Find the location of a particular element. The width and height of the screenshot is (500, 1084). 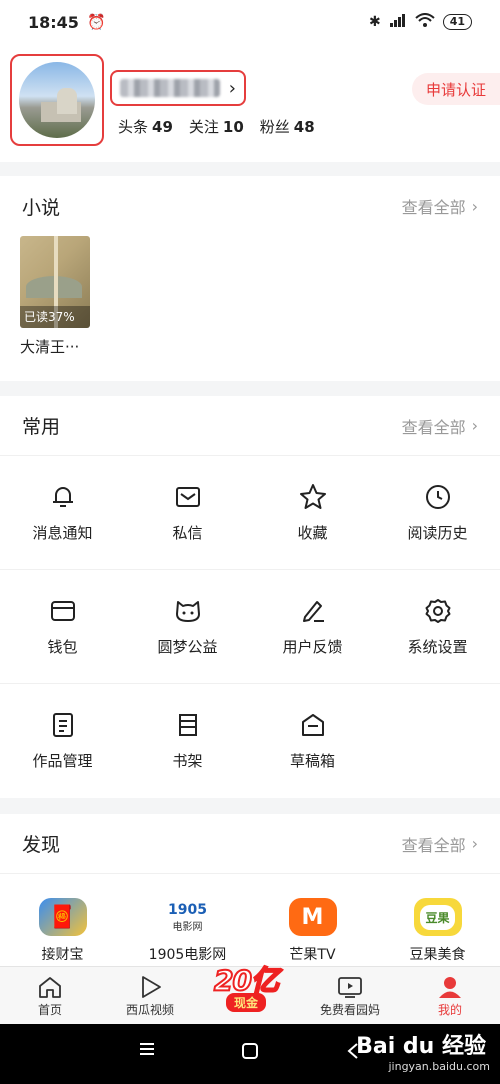

star-icon is located at coordinates (313, 497).